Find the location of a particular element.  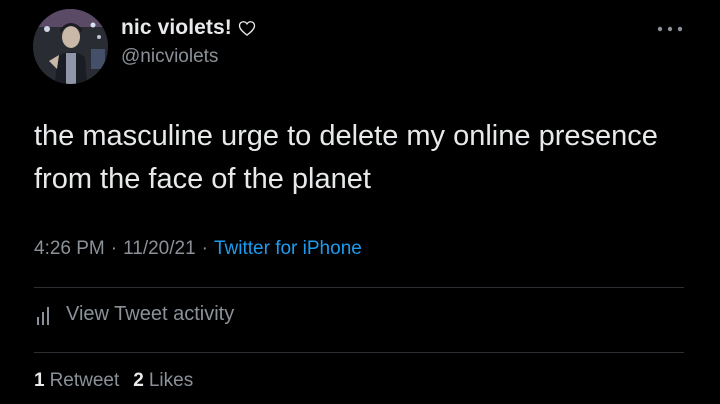

author-handle: @nicviolets is located at coordinates (169, 57).